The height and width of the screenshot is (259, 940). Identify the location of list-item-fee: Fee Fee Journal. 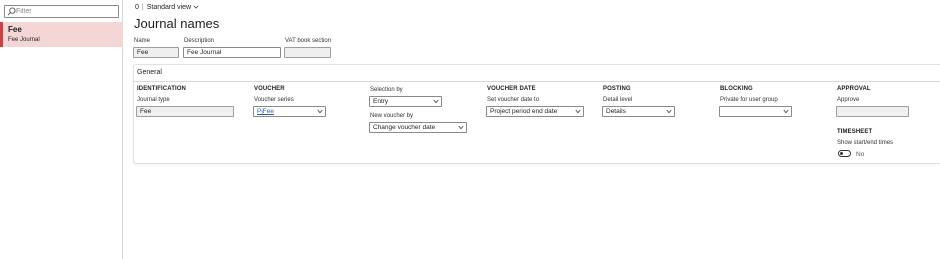
(61, 34).